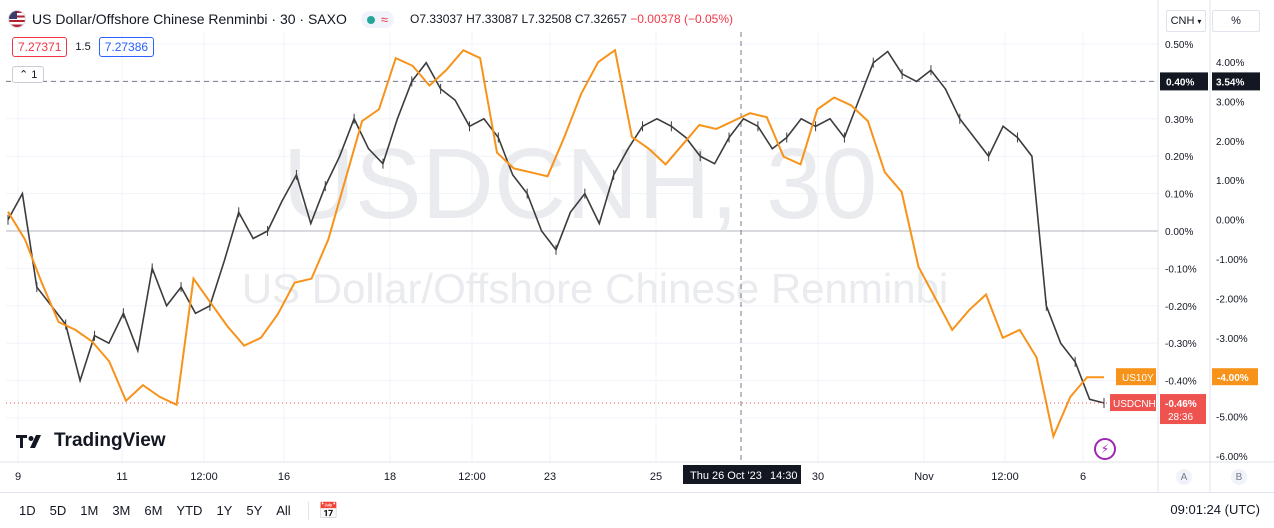 Image resolution: width=1274 pixels, height=528 pixels. Describe the element at coordinates (1134, 404) in the screenshot. I see `usdcnh-tag: USDCNH` at that location.